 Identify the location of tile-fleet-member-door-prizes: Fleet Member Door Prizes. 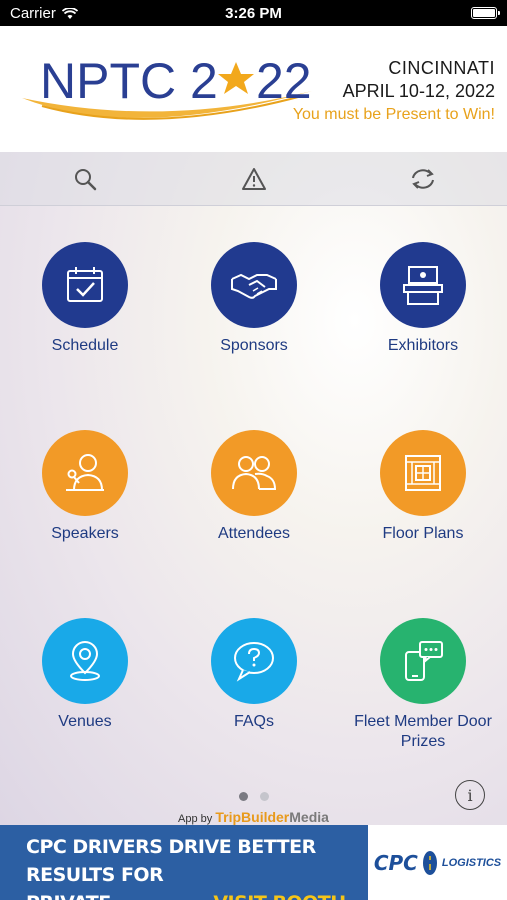
(423, 685).